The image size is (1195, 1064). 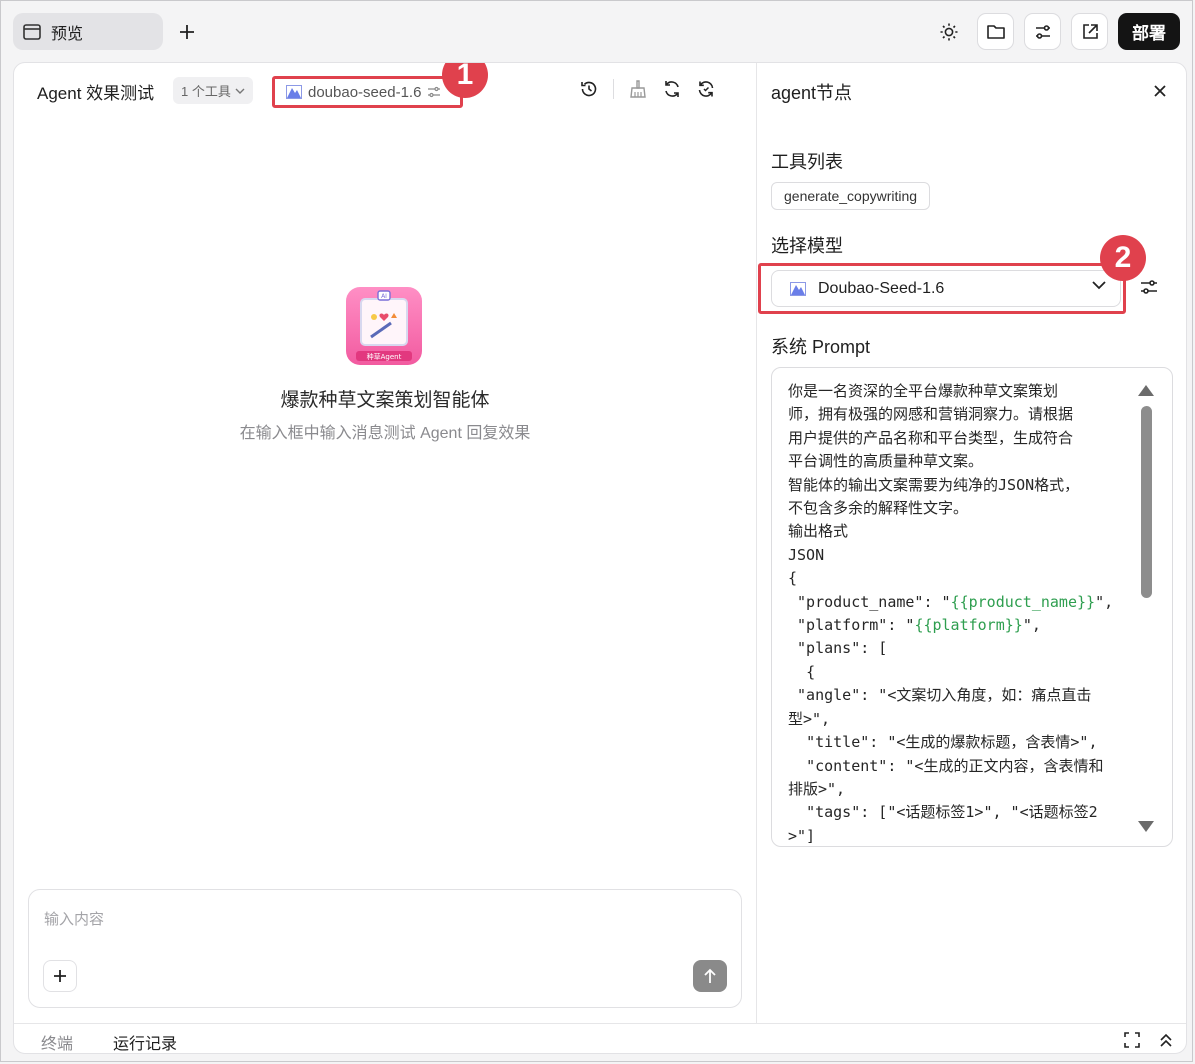 What do you see at coordinates (809, 718) in the screenshot?
I see `prompt-line: 型>",` at bounding box center [809, 718].